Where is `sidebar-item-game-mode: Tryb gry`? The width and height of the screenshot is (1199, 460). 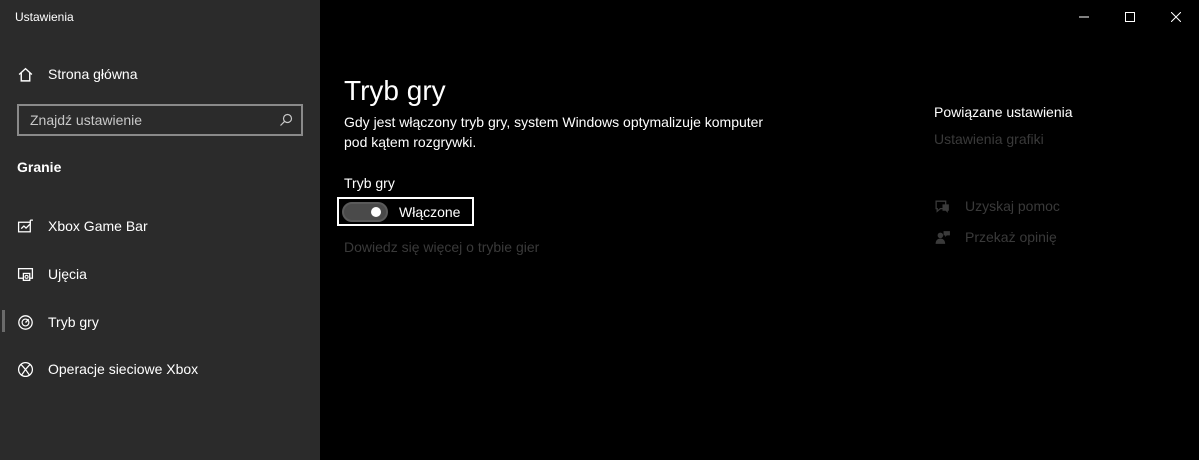
sidebar-item-game-mode: Tryb gry is located at coordinates (58, 322).